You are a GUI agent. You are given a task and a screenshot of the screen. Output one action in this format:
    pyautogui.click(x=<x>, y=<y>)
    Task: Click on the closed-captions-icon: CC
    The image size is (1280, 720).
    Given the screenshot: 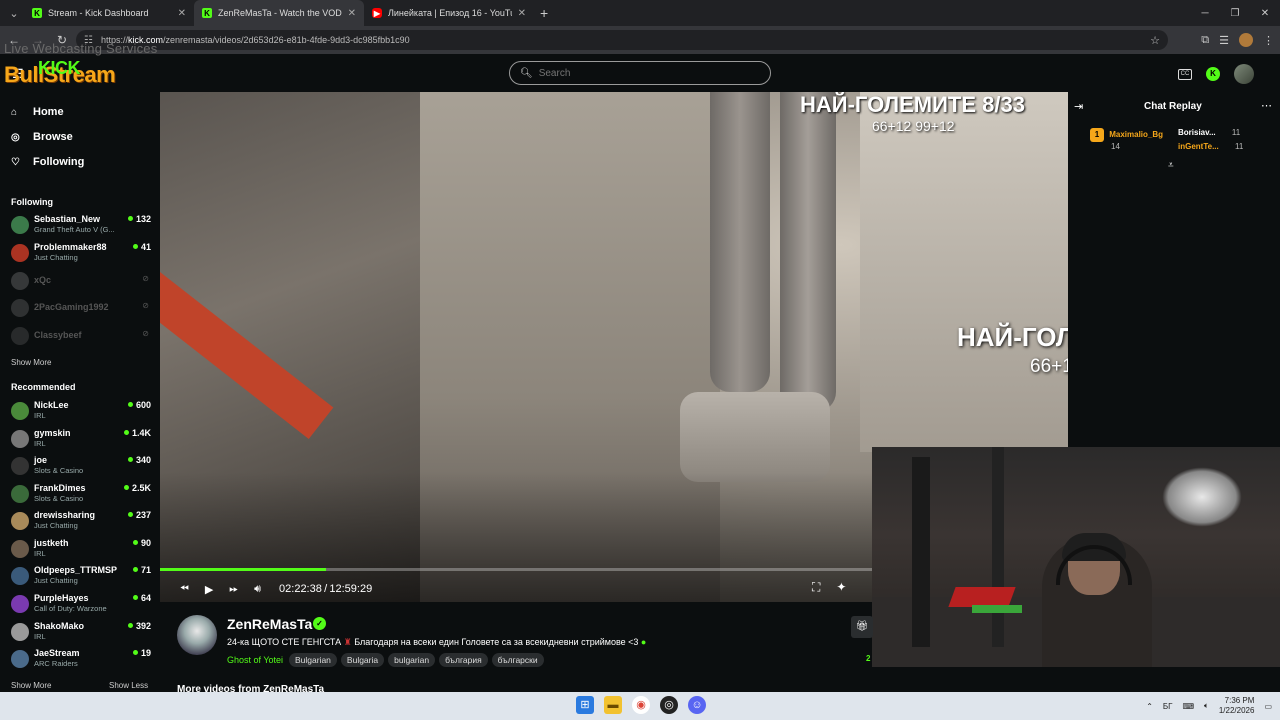 What is the action you would take?
    pyautogui.click(x=1185, y=74)
    